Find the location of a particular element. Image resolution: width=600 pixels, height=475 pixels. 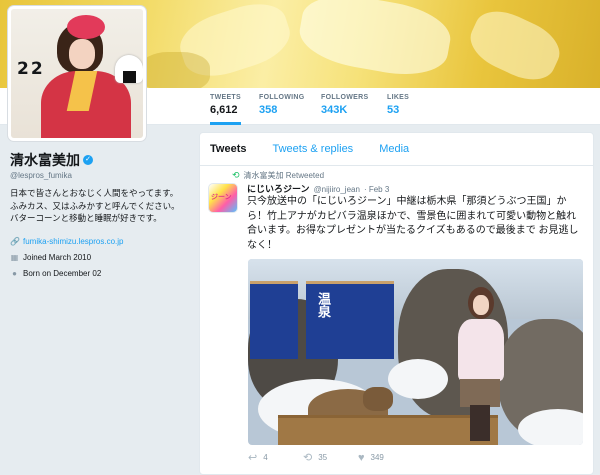

display-name: 清水富美加 is located at coordinates (45, 160).